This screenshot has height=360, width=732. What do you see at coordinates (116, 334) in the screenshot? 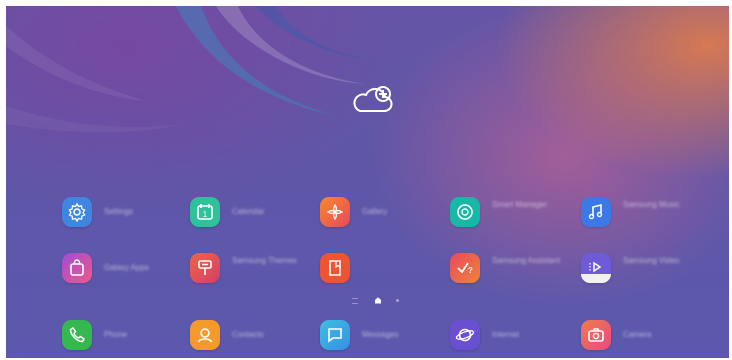
I see `app-label-phone: Phone` at bounding box center [116, 334].